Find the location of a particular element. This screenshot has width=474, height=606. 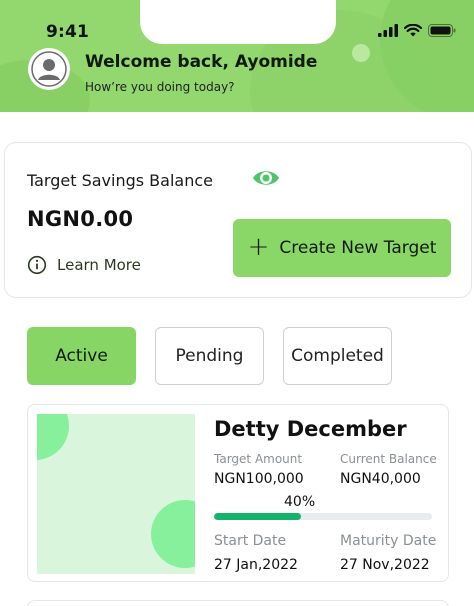

plus-icon: + is located at coordinates (258, 247).